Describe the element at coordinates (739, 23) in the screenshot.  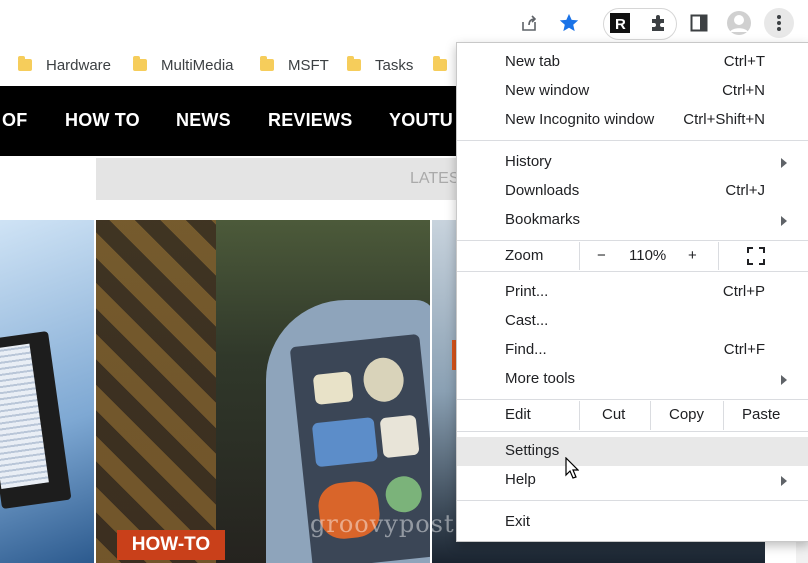
I see `profile-icon` at that location.